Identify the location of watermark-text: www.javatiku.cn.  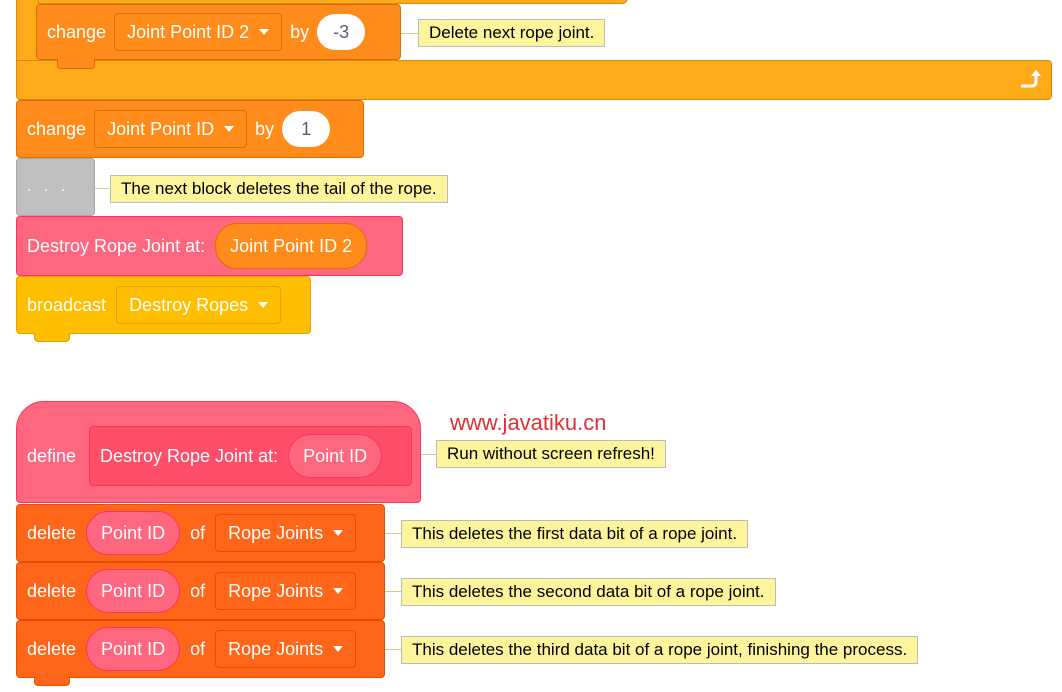
(528, 422).